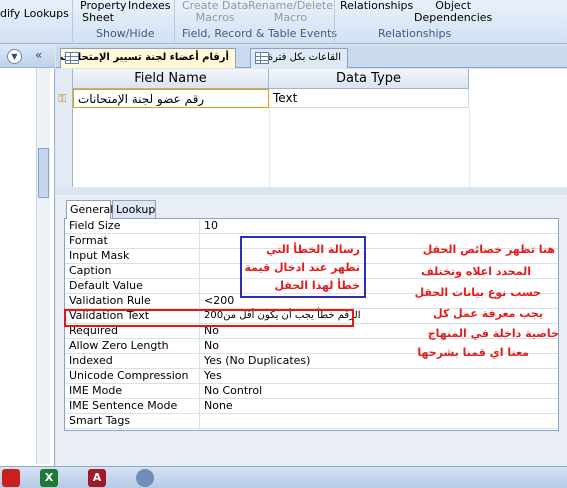 This screenshot has height=488, width=567. Describe the element at coordinates (311, 421) in the screenshot. I see `property-row: Smart Tags` at that location.